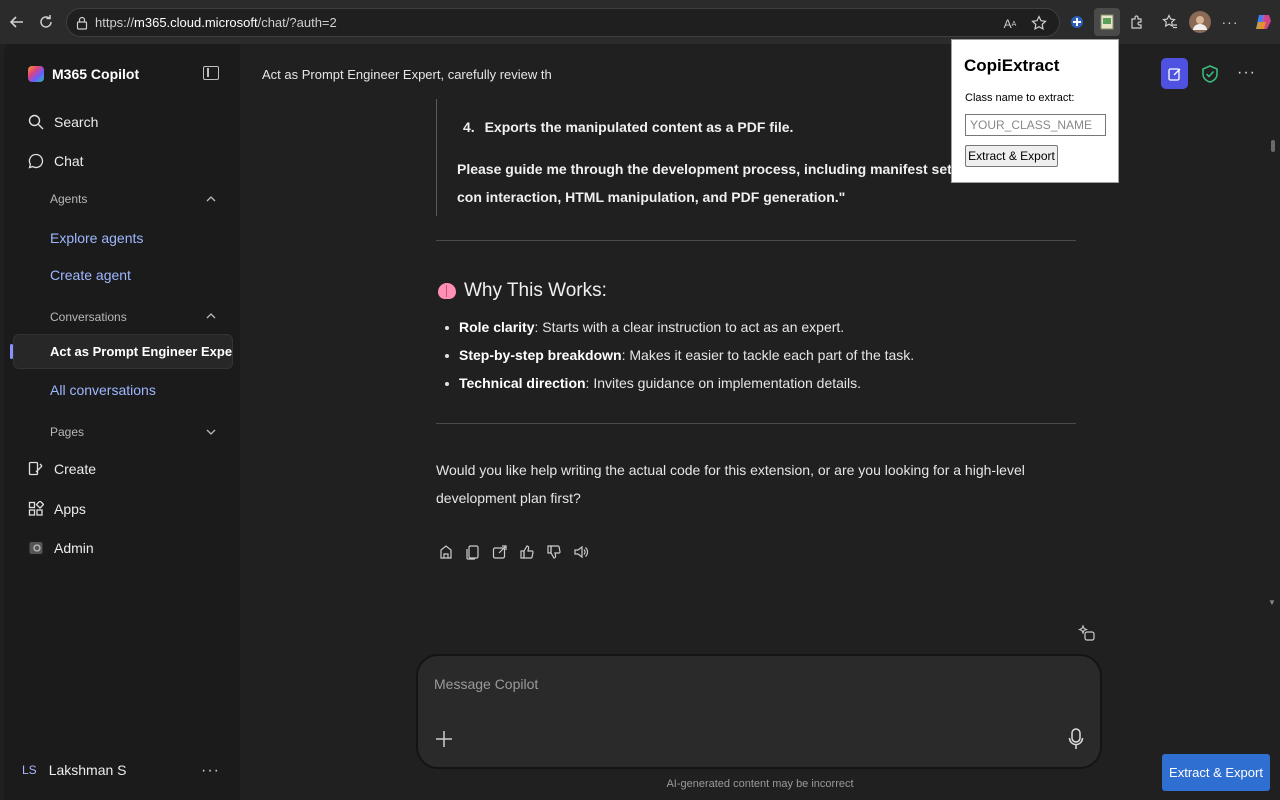  I want to click on chat-bubble-icon, so click(36, 161).